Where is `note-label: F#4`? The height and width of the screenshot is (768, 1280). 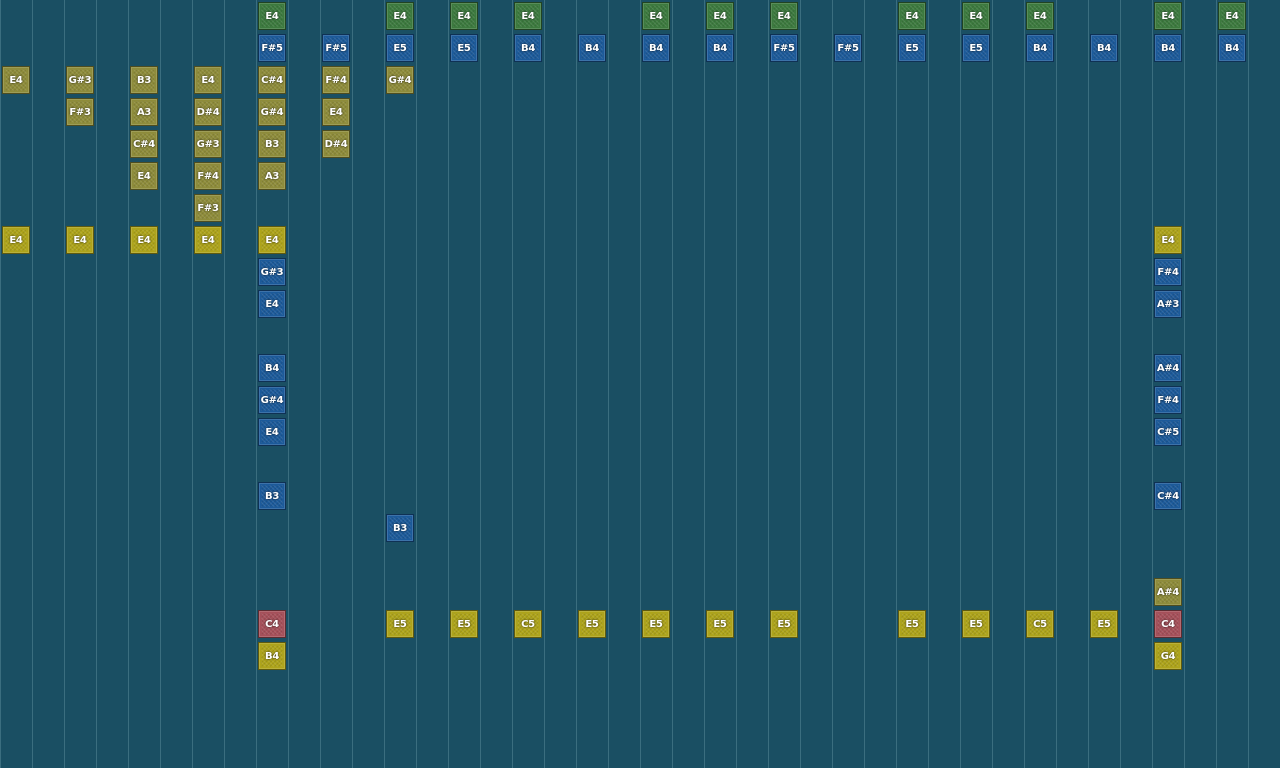 note-label: F#4 is located at coordinates (1168, 400).